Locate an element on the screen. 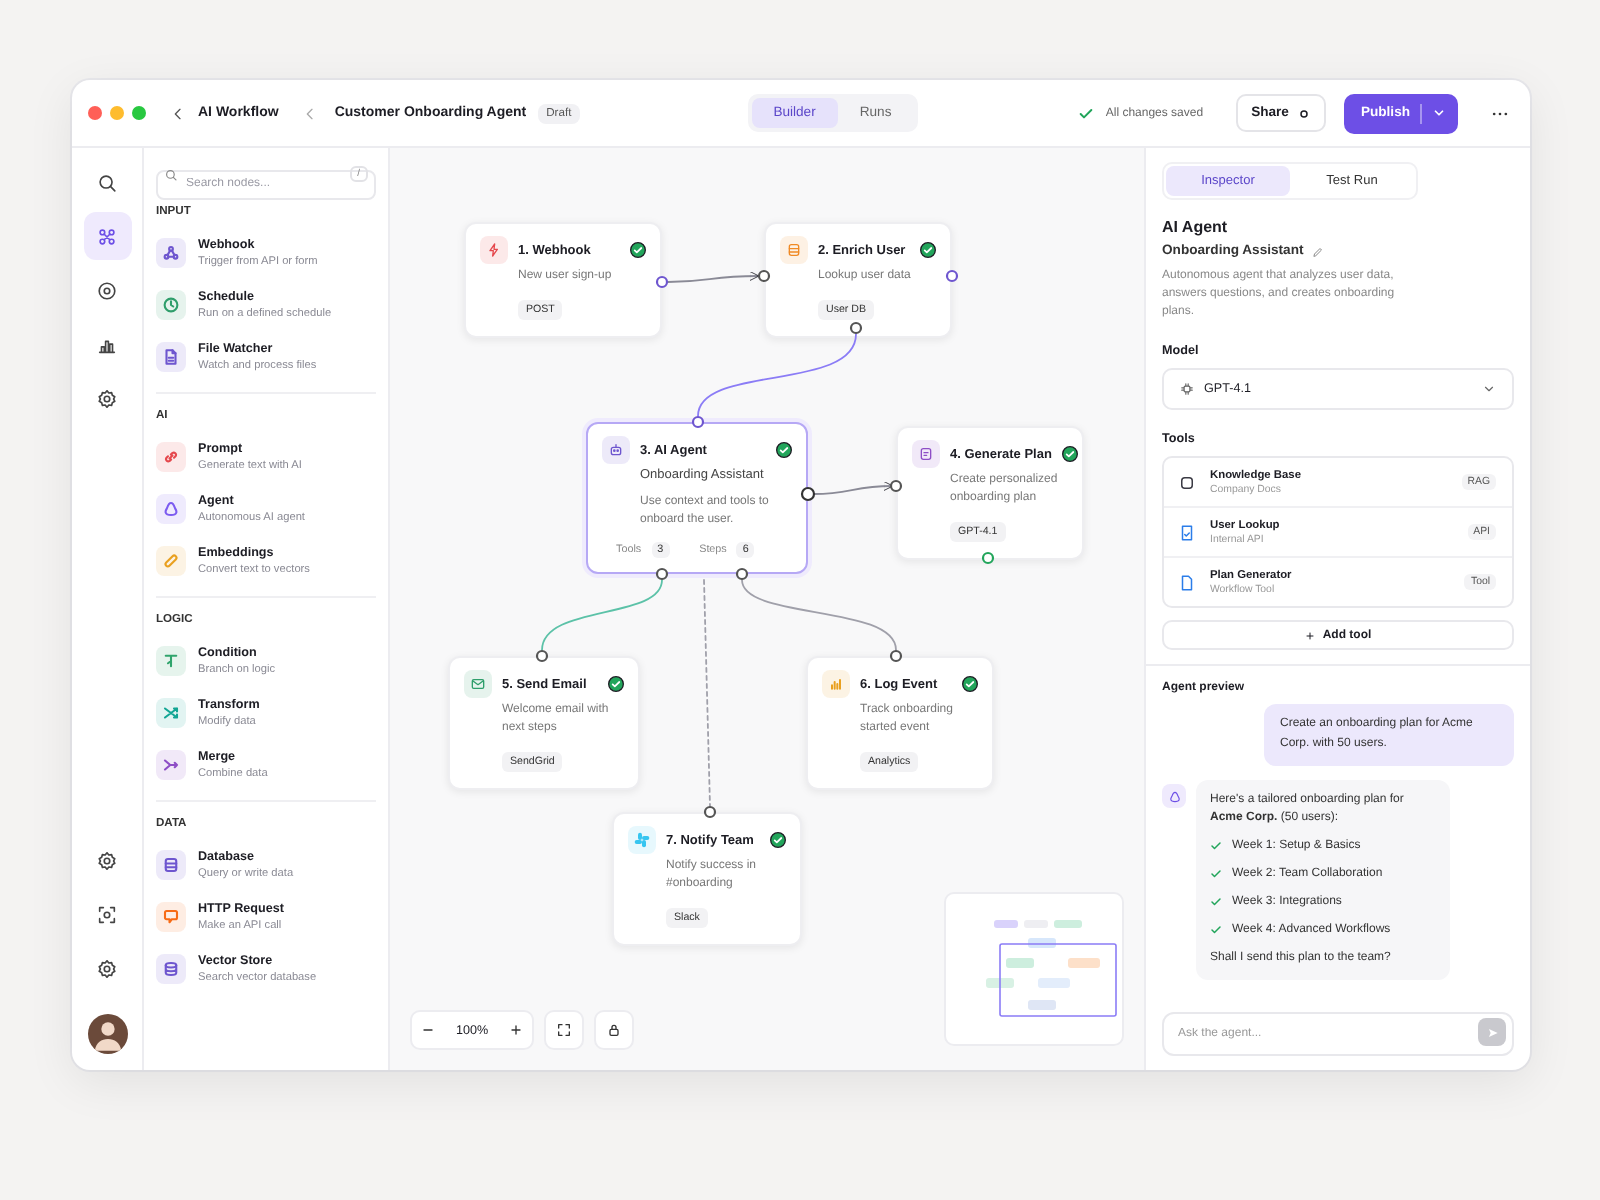 This screenshot has width=1600, height=1200. maximize-dot is located at coordinates (139, 113).